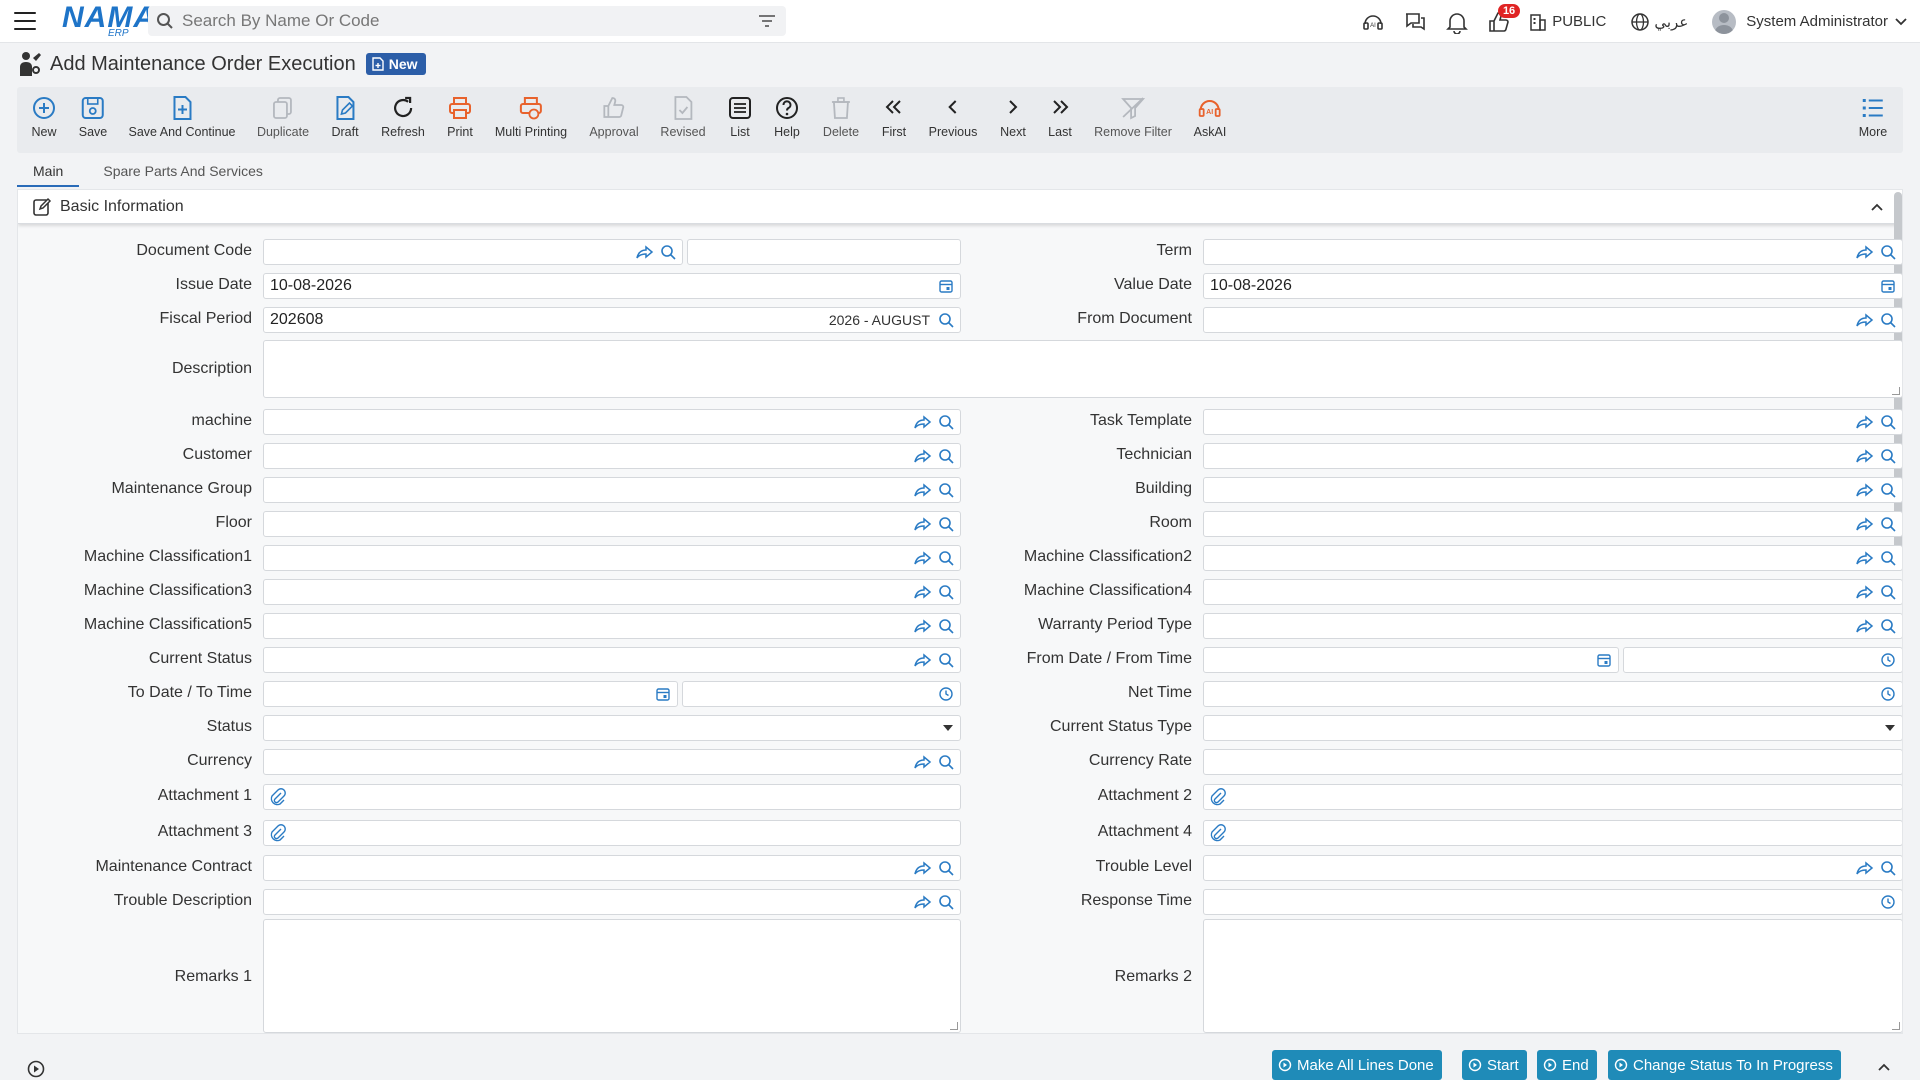  What do you see at coordinates (894, 117) in the screenshot?
I see `first-button: First` at bounding box center [894, 117].